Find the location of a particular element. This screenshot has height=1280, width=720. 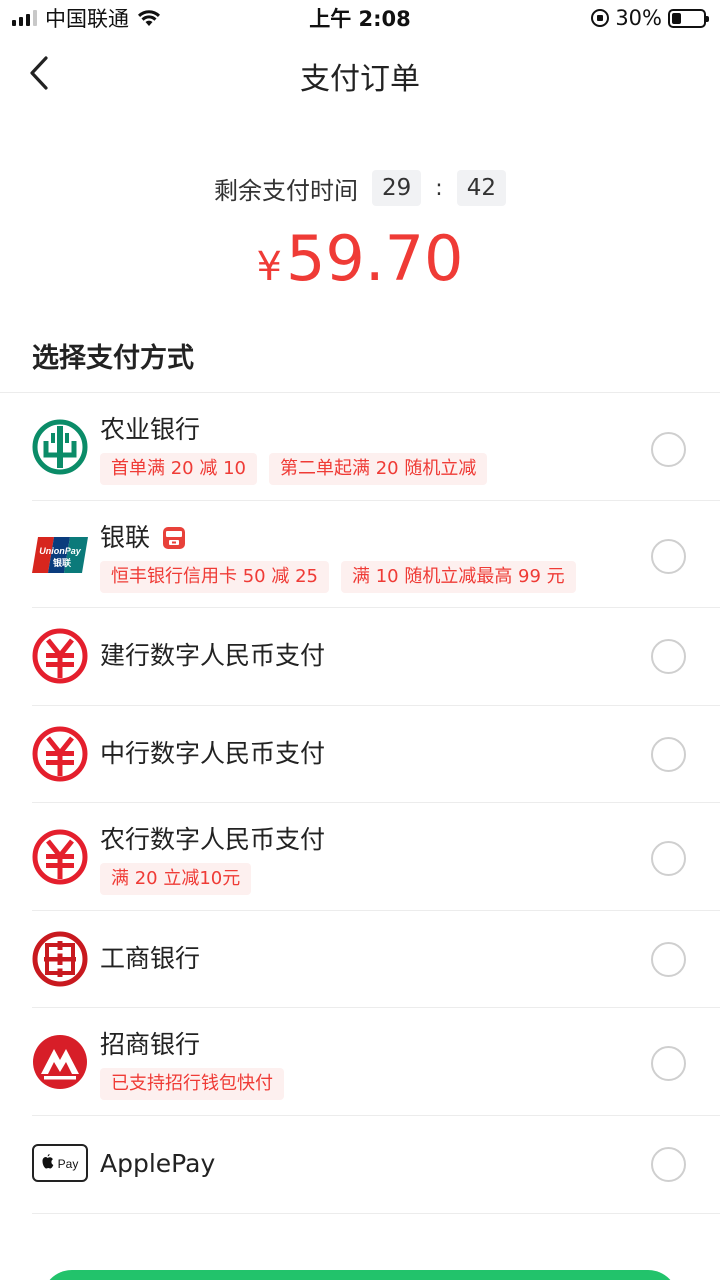

rotation-lock-icon is located at coordinates (600, 18).